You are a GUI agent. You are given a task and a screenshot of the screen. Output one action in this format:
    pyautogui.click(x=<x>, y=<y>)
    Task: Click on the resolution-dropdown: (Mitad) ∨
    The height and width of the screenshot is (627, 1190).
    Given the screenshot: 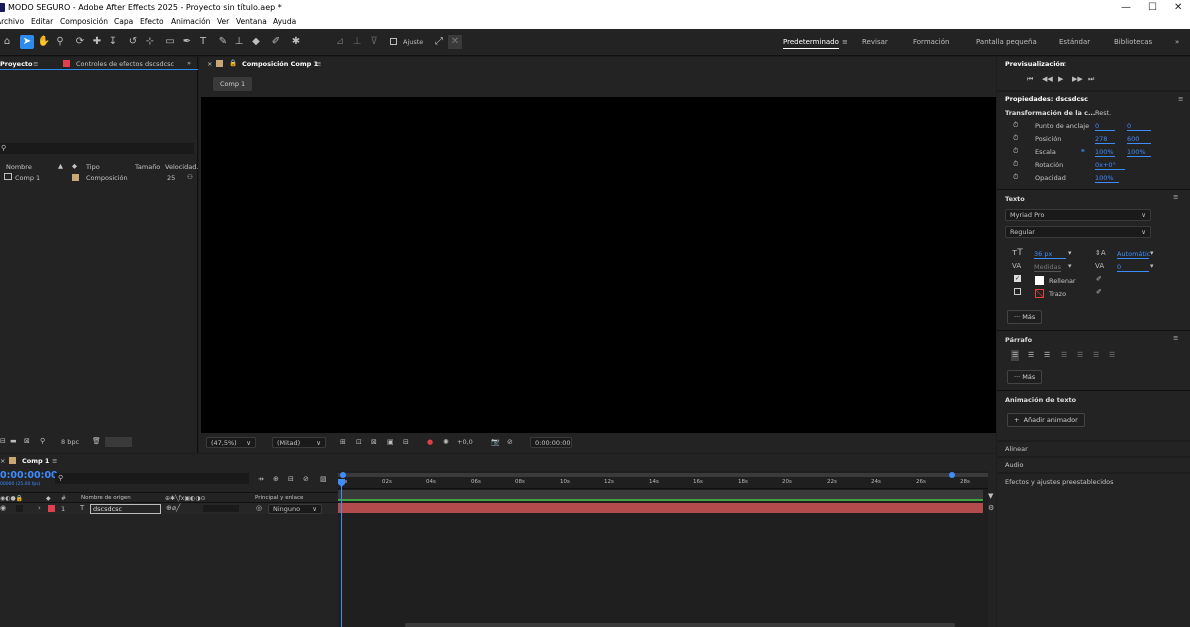 What is the action you would take?
    pyautogui.click(x=299, y=442)
    